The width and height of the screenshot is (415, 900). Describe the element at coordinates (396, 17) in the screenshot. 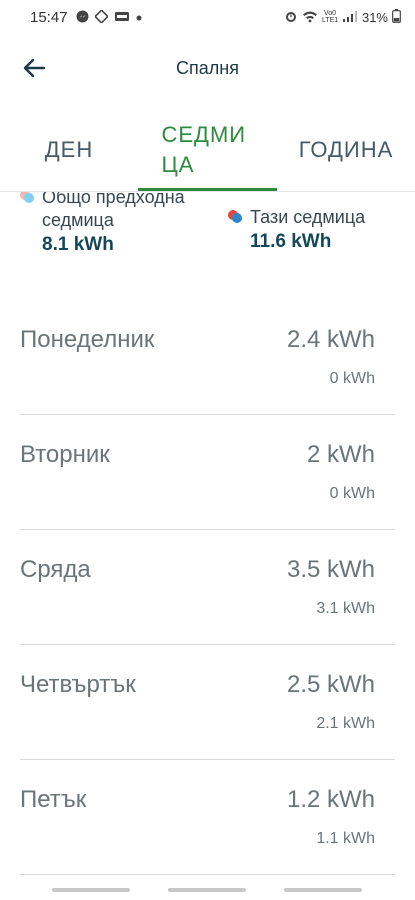

I see `battery-icon` at that location.